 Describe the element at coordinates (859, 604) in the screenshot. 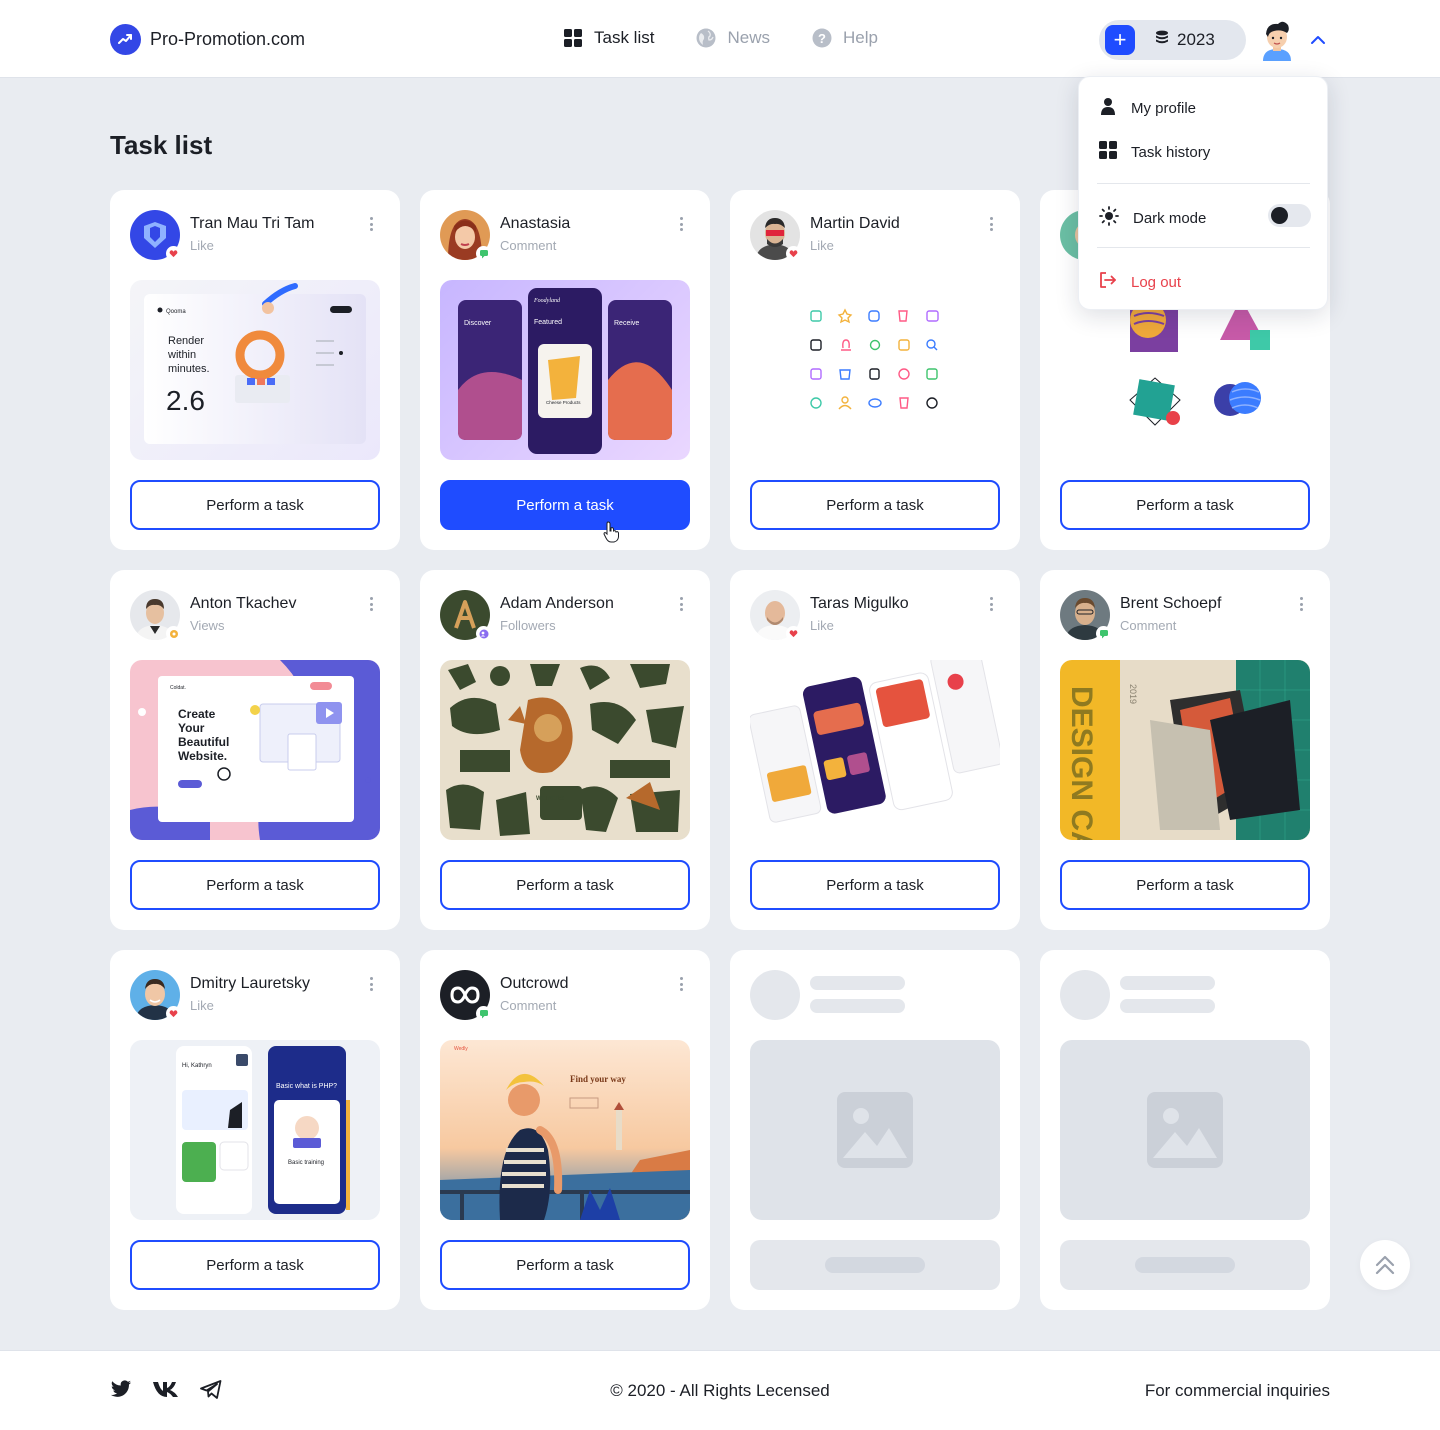

I see `user-name: Taras Migulko` at that location.